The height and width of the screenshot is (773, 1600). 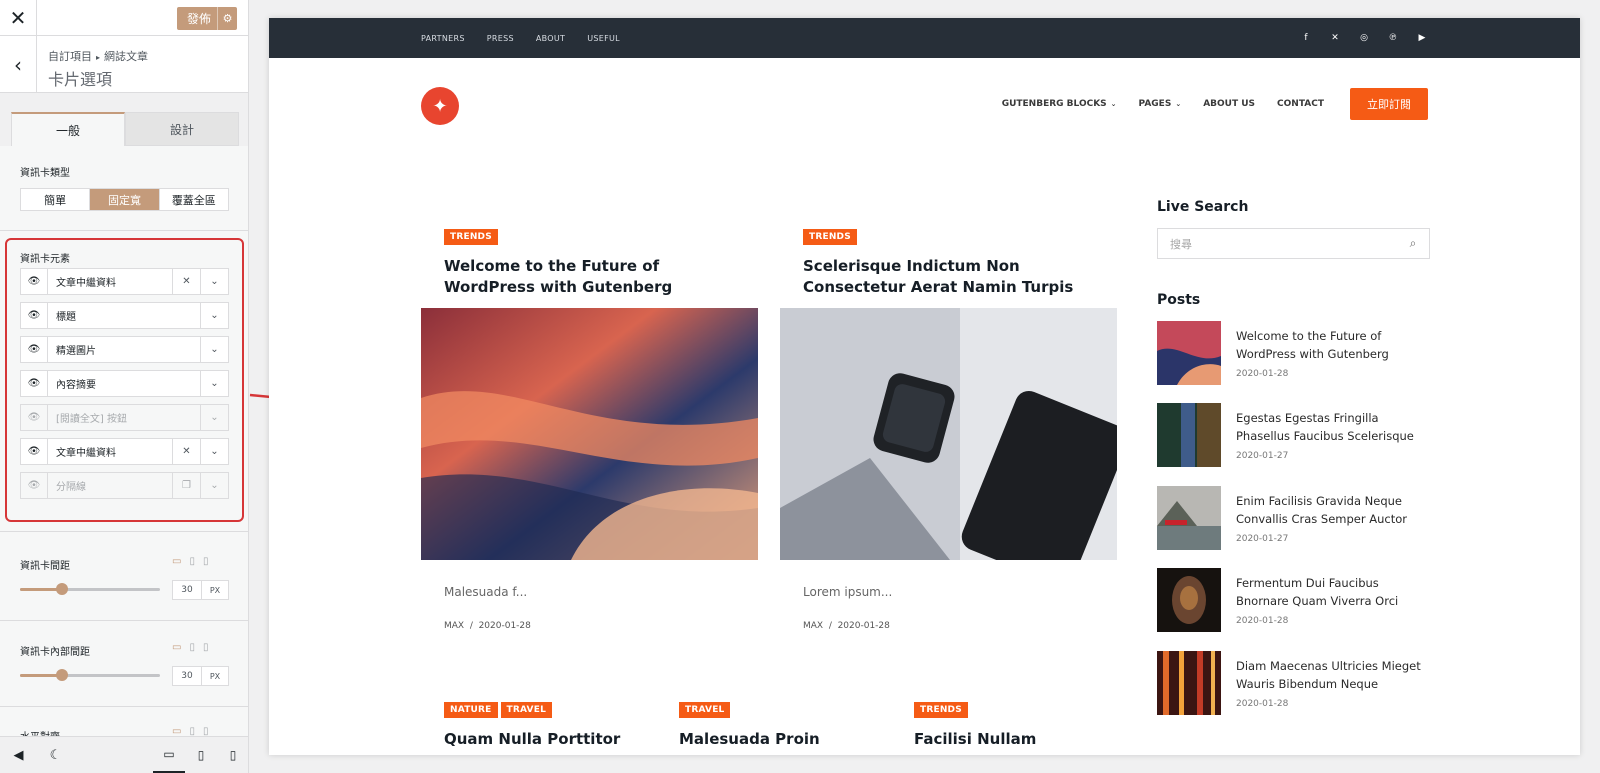 What do you see at coordinates (1277, 244) in the screenshot?
I see `search-placeholder: 搜尋` at bounding box center [1277, 244].